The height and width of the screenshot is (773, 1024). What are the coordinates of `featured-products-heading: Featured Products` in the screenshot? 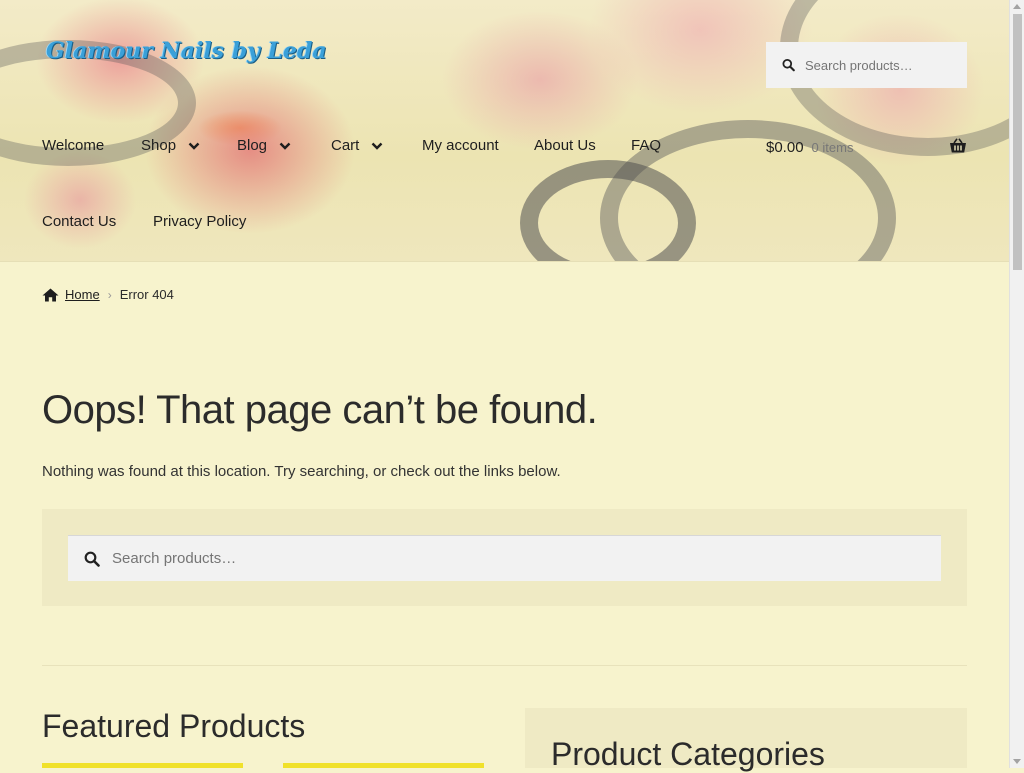 It's located at (174, 726).